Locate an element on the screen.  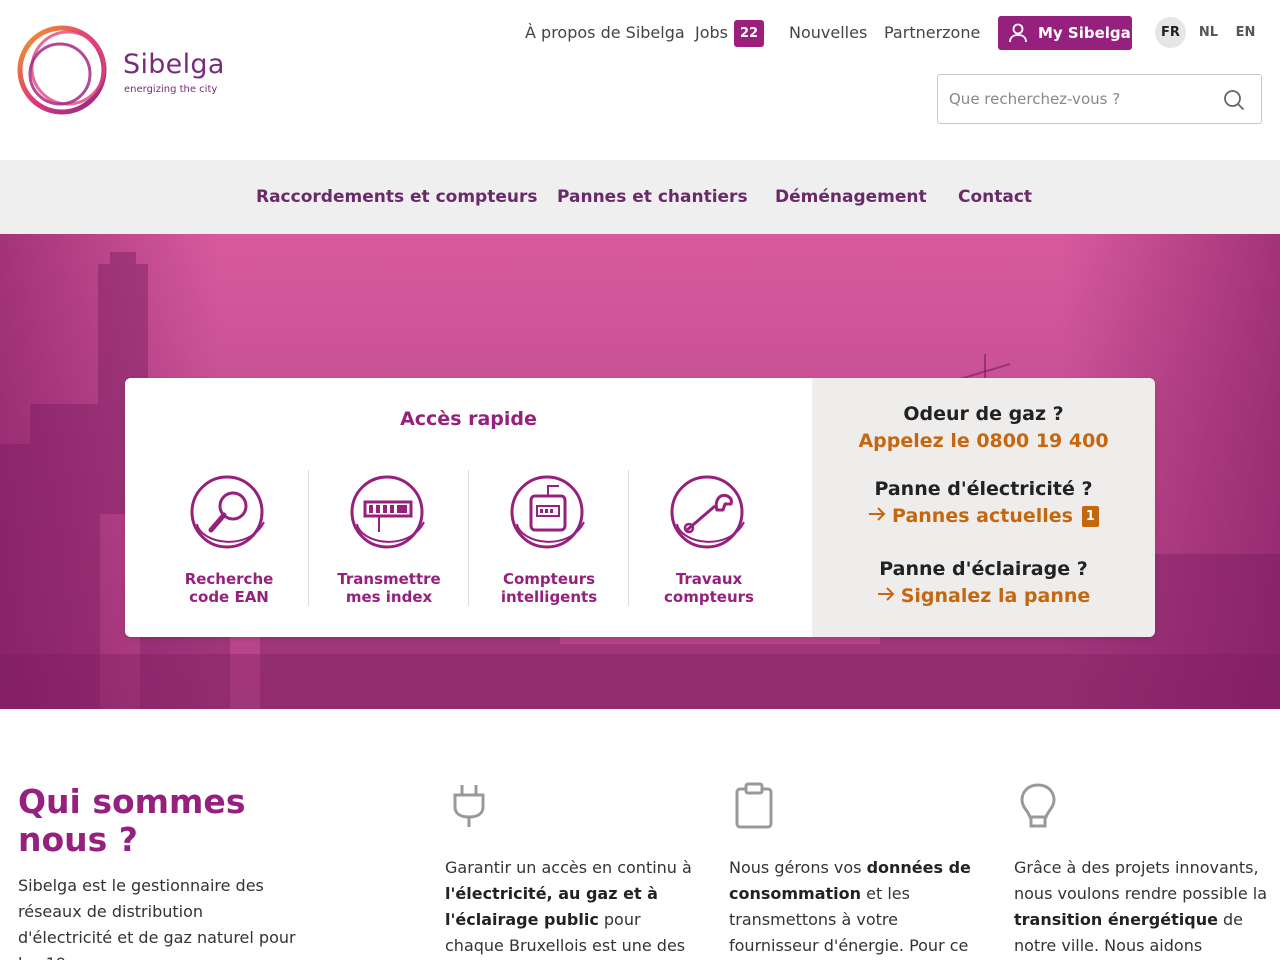
my-sibelga-button: My Sibelga is located at coordinates (1065, 33).